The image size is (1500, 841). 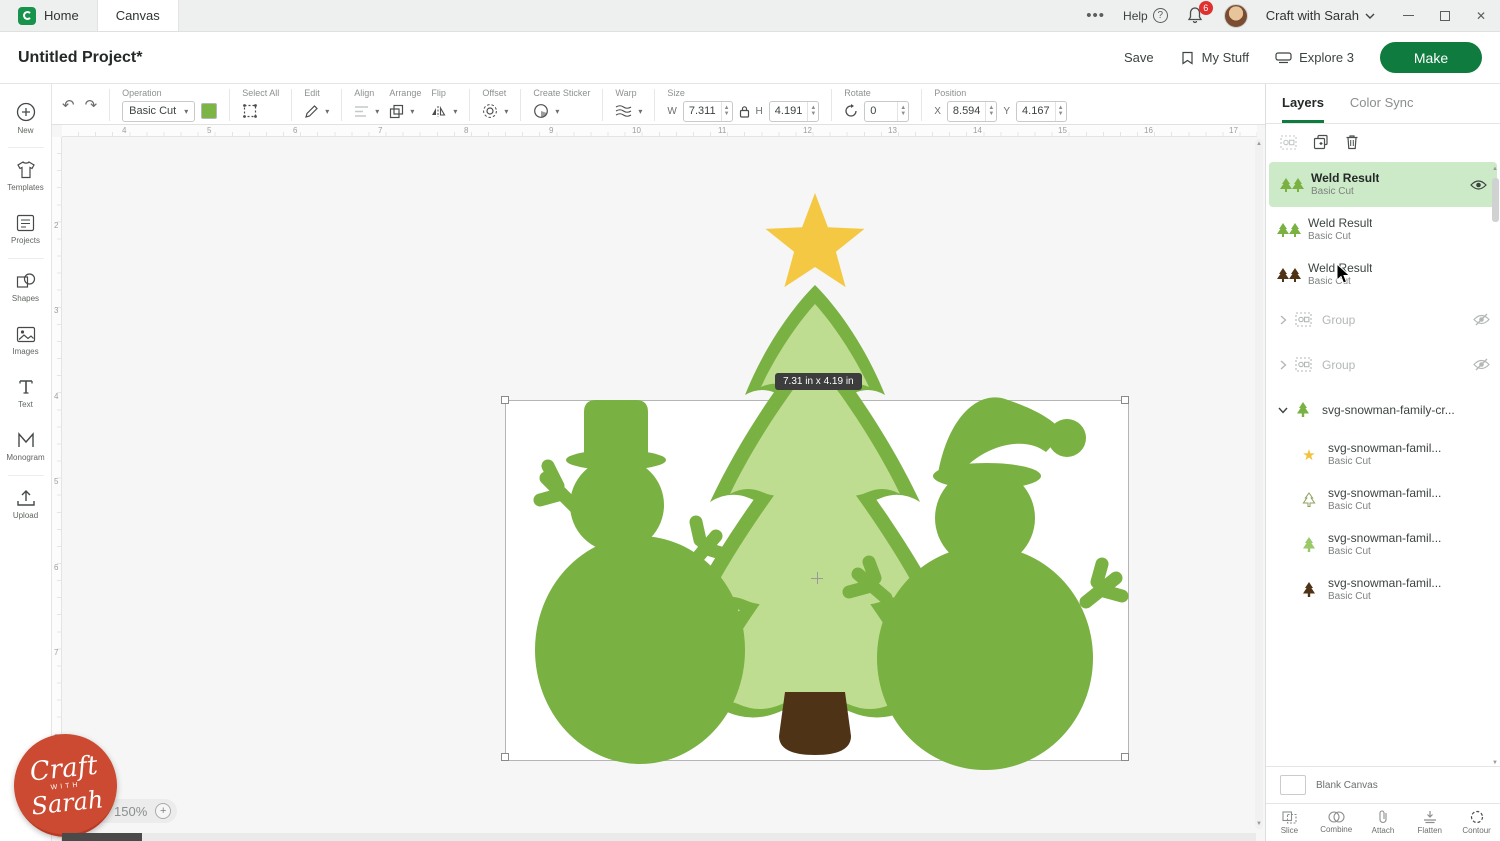 I want to click on create-sticker-caret-icon: ▾, so click(x=557, y=111).